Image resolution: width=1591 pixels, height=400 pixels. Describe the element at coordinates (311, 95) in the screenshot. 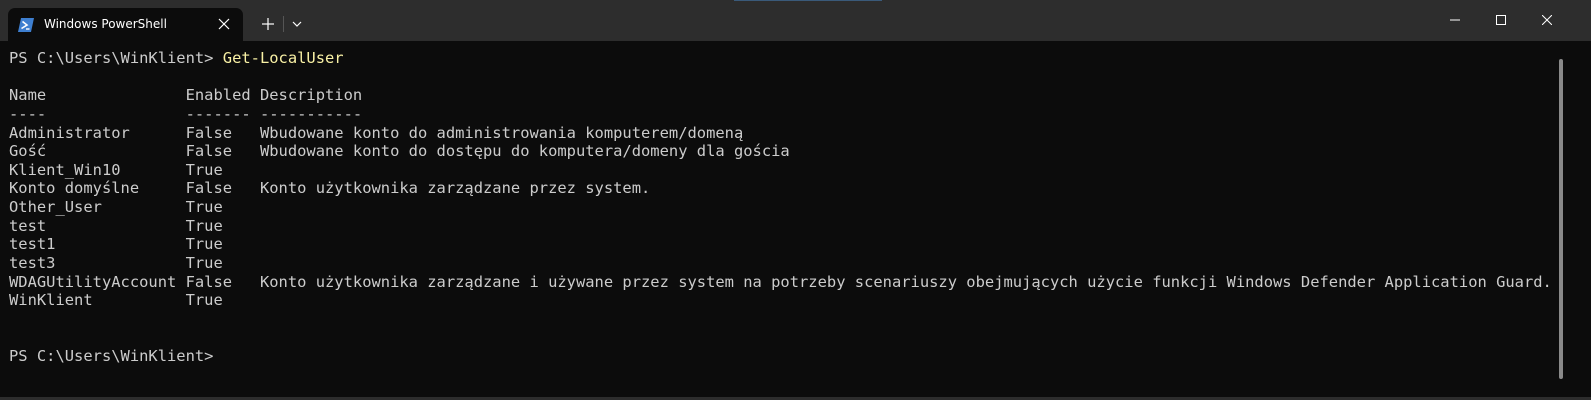

I see `header-description: Description` at that location.